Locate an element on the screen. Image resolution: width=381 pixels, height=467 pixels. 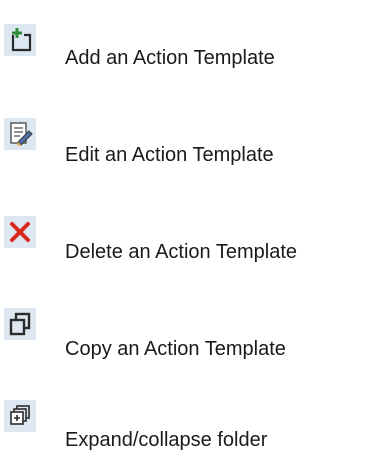
delete-template-icon is located at coordinates (20, 232).